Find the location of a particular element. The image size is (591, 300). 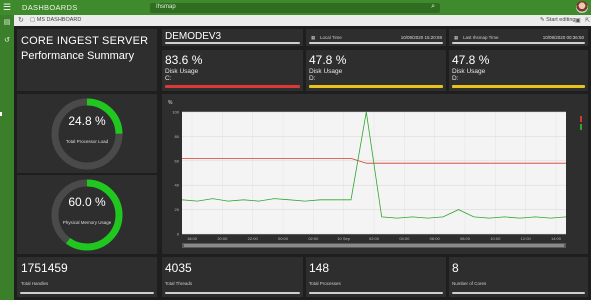

dashboard-icon: ▢ is located at coordinates (33, 20).